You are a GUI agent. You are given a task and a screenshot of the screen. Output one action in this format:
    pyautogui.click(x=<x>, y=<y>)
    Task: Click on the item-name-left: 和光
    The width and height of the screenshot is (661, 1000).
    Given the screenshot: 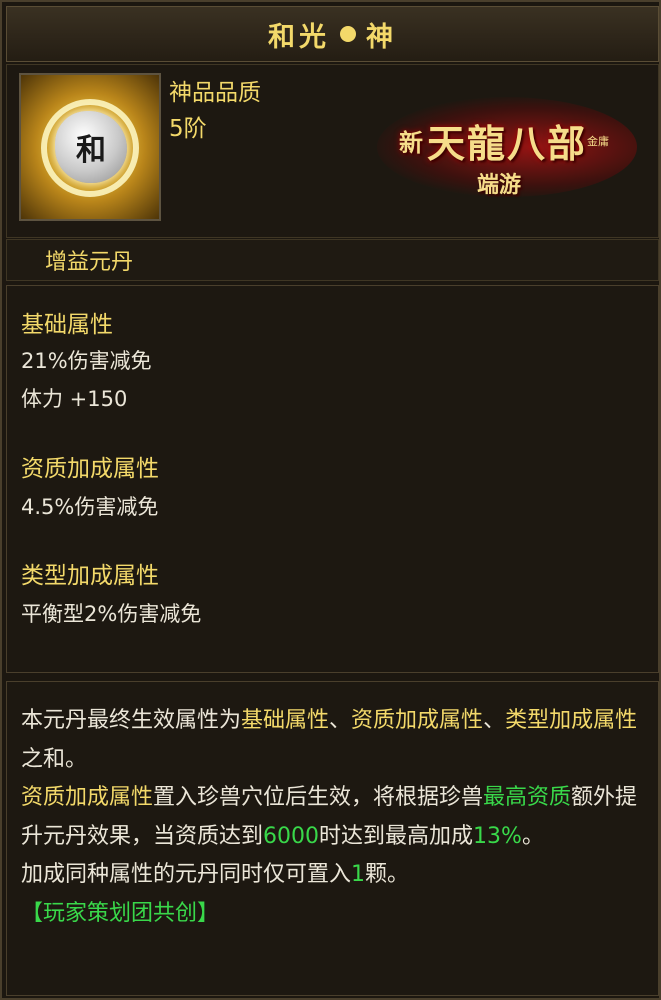 What is the action you would take?
    pyautogui.click(x=299, y=37)
    